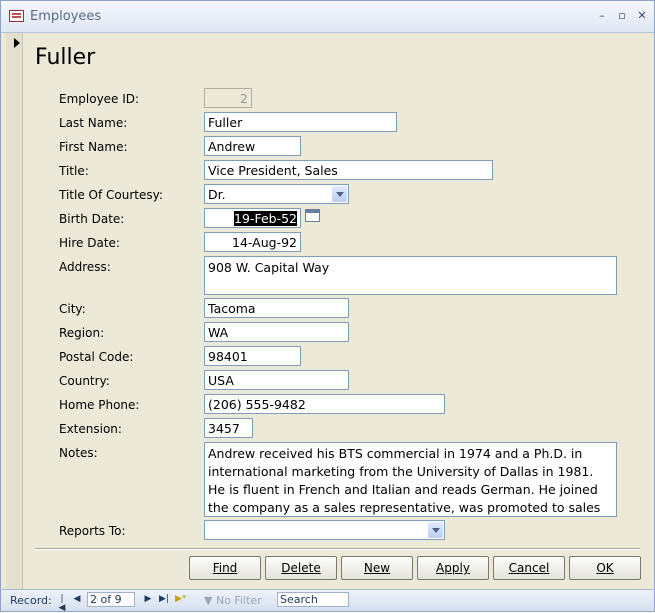  Describe the element at coordinates (148, 599) in the screenshot. I see `next-record-icon: ▶` at that location.